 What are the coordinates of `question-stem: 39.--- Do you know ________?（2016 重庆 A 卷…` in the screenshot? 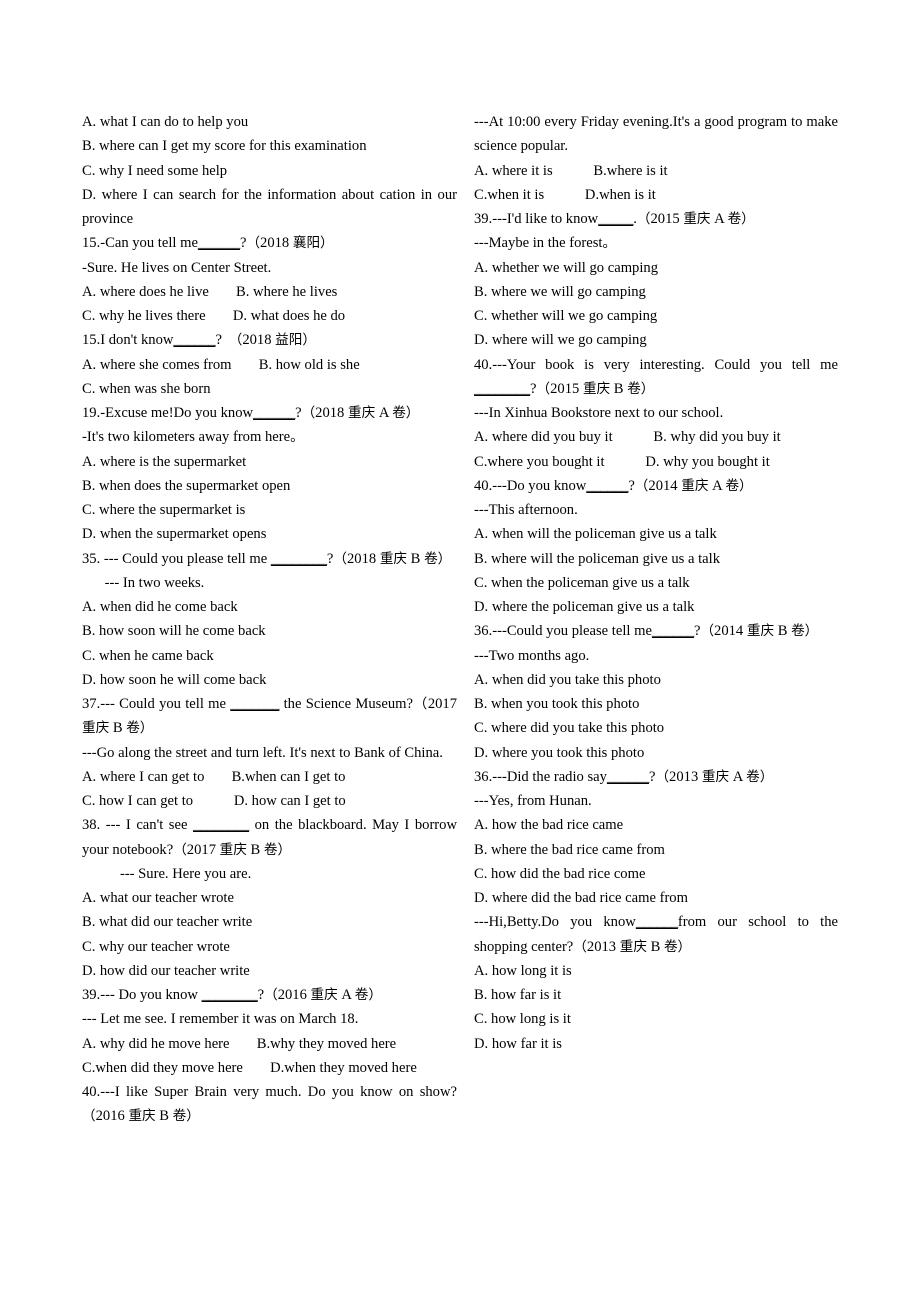 It's located at (232, 995).